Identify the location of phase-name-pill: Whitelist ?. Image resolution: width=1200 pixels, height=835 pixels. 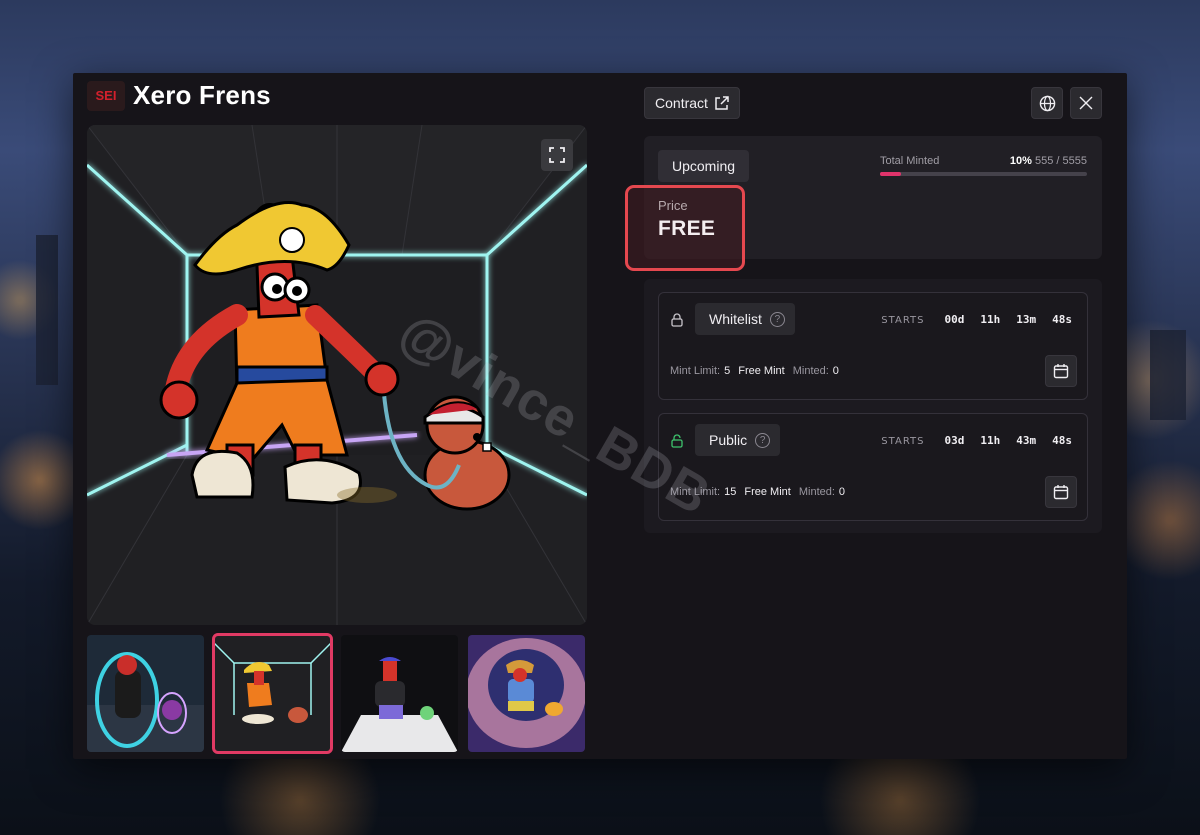
(745, 319).